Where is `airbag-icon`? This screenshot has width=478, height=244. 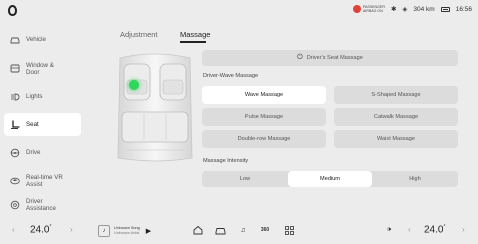
airbag-icon is located at coordinates (356, 9).